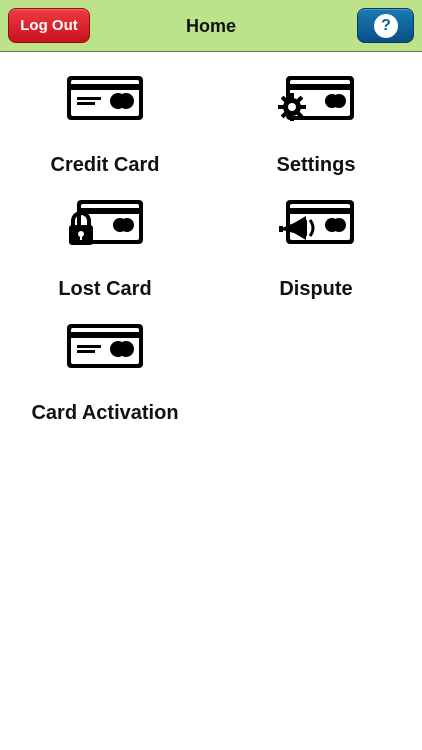  I want to click on menu-label: Settings, so click(316, 165).